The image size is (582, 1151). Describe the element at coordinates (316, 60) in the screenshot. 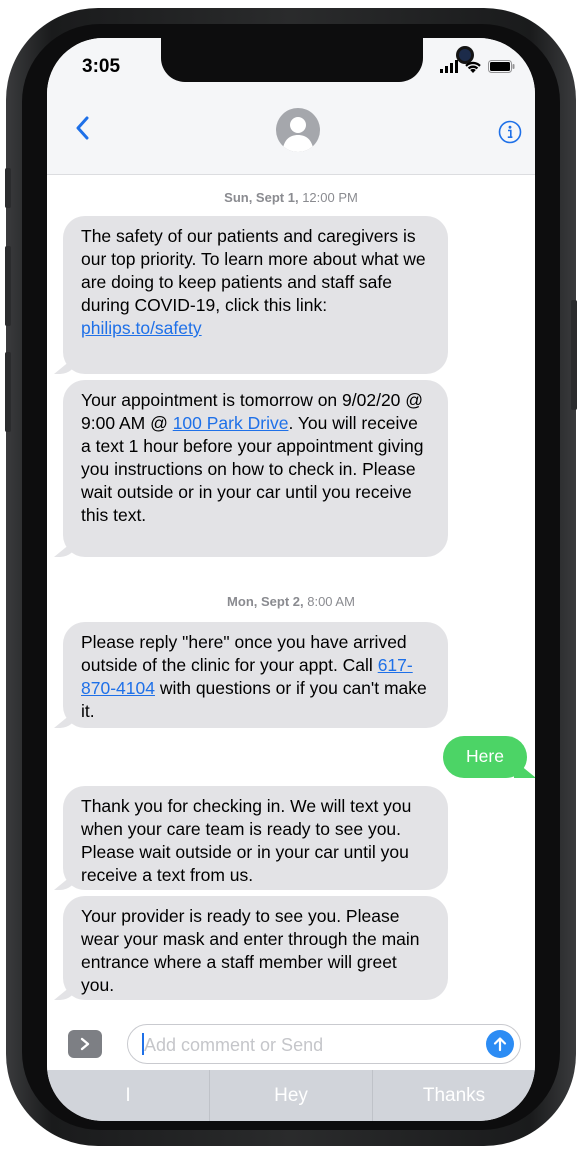

I see `notch` at that location.